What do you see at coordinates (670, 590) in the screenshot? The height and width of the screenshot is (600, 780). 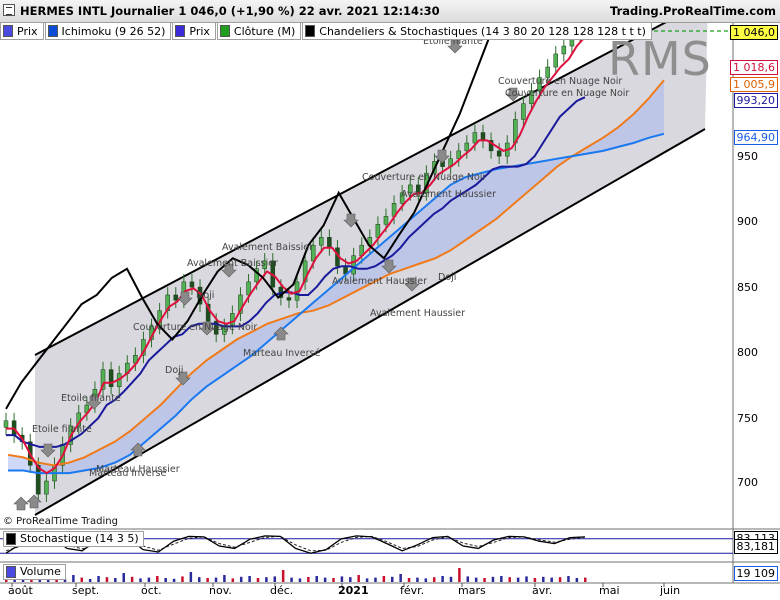 I see `x-tick-label: juin` at bounding box center [670, 590].